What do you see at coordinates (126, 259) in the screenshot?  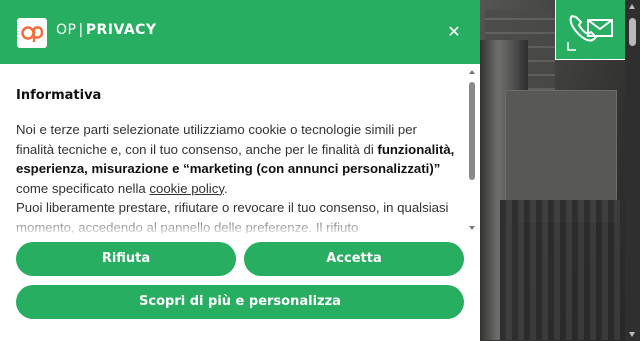 I see `reject-button: Rifiuta` at bounding box center [126, 259].